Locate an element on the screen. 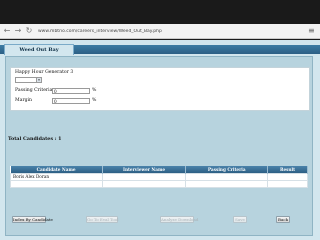  table-row: Boris Alex Doran is located at coordinates (159, 176).